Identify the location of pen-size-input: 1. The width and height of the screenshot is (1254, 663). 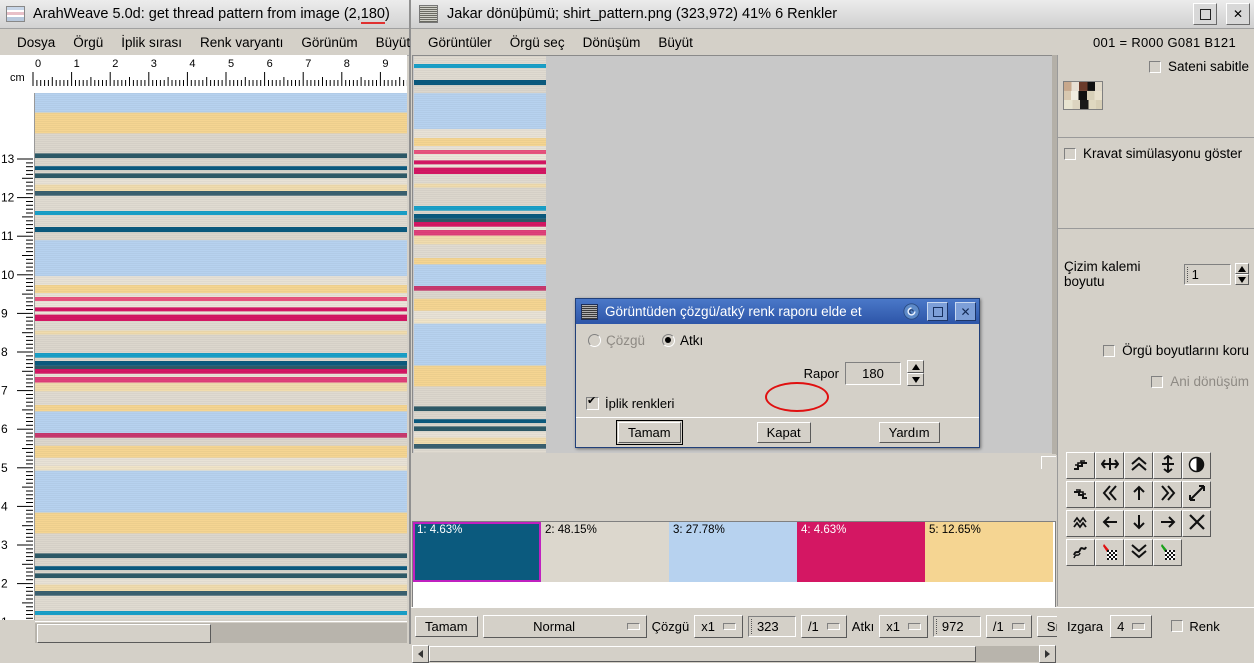
(1207, 274).